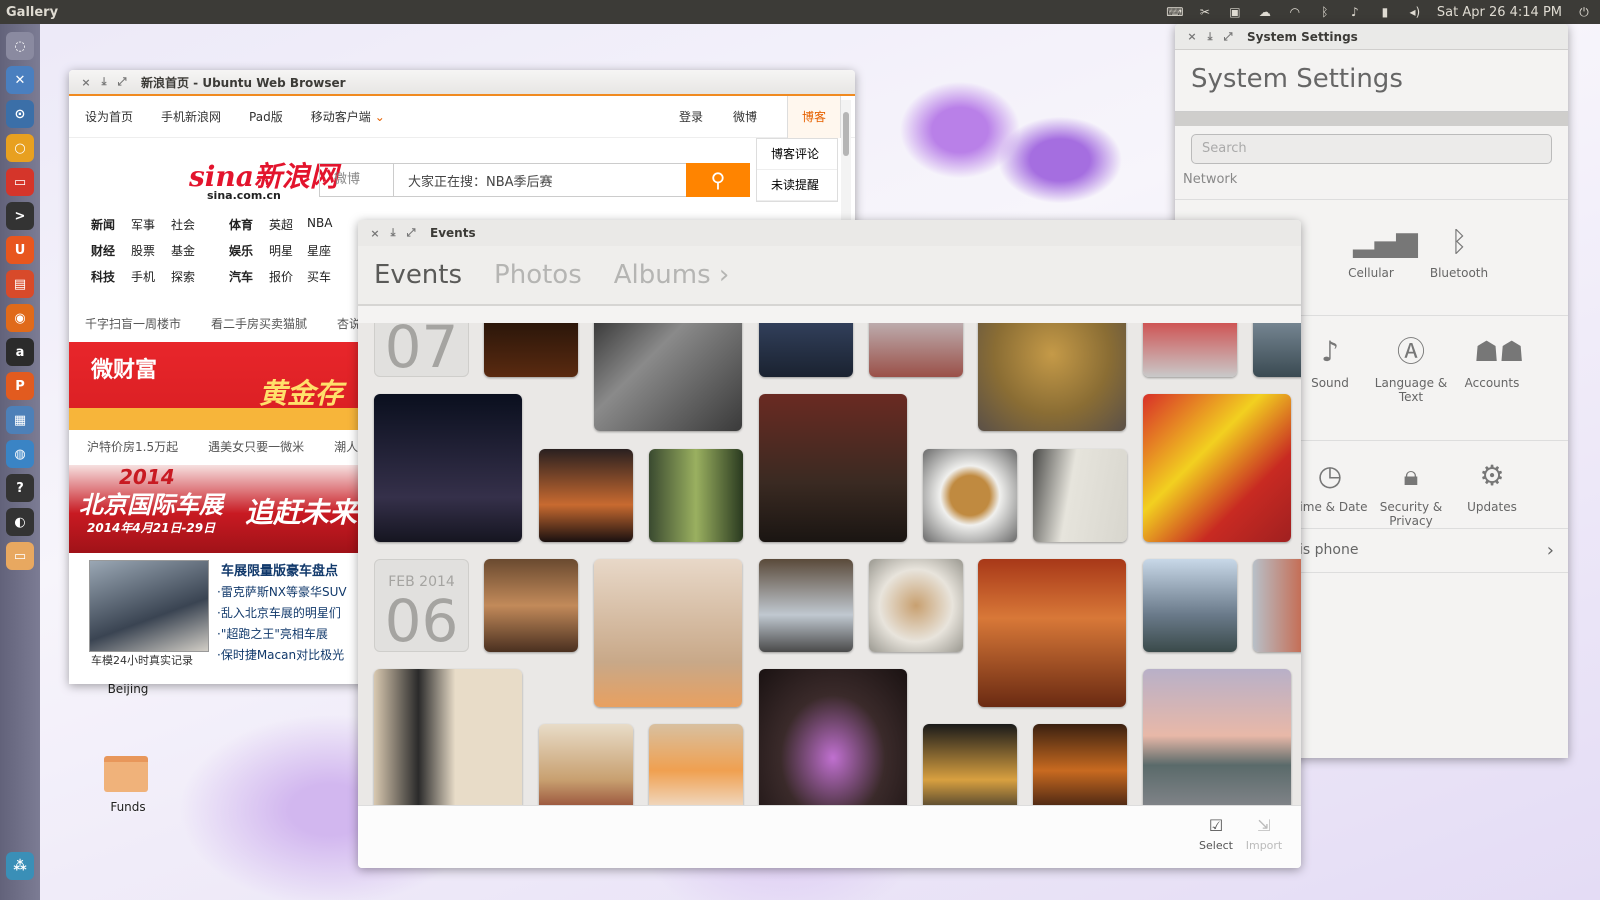 Image resolution: width=1600 pixels, height=900 pixels. What do you see at coordinates (20, 318) in the screenshot?
I see `firefox-icon: ◉` at bounding box center [20, 318].